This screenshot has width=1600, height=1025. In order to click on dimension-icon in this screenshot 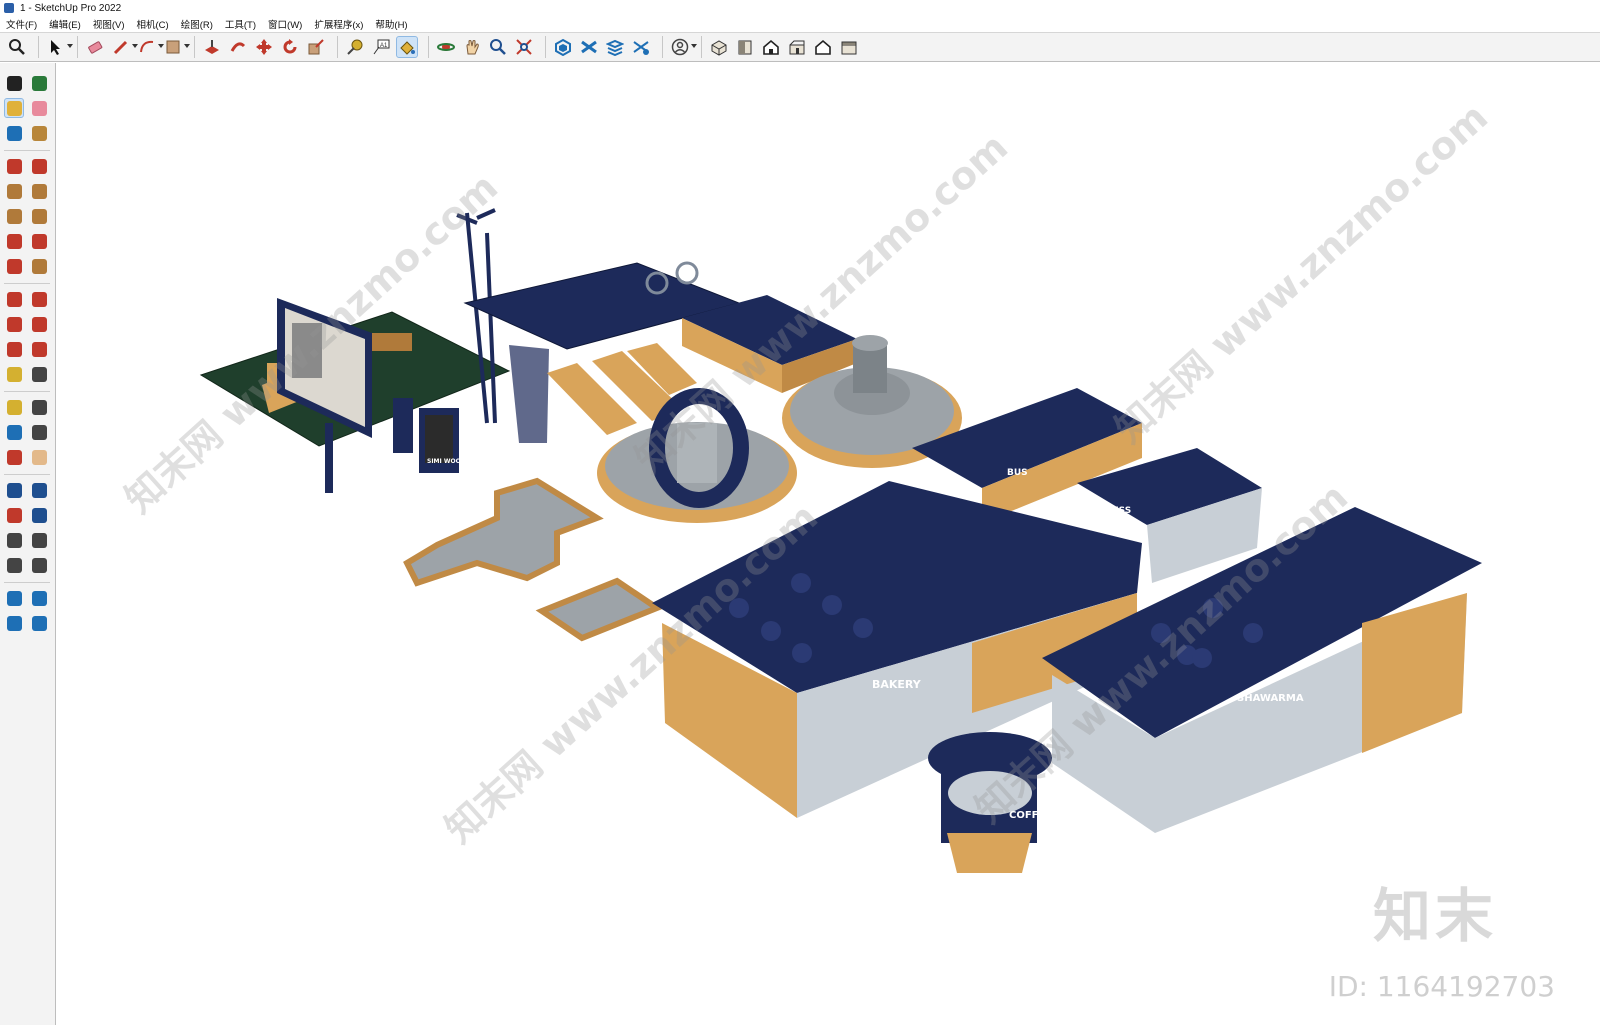, I will do `click(39, 374)`.